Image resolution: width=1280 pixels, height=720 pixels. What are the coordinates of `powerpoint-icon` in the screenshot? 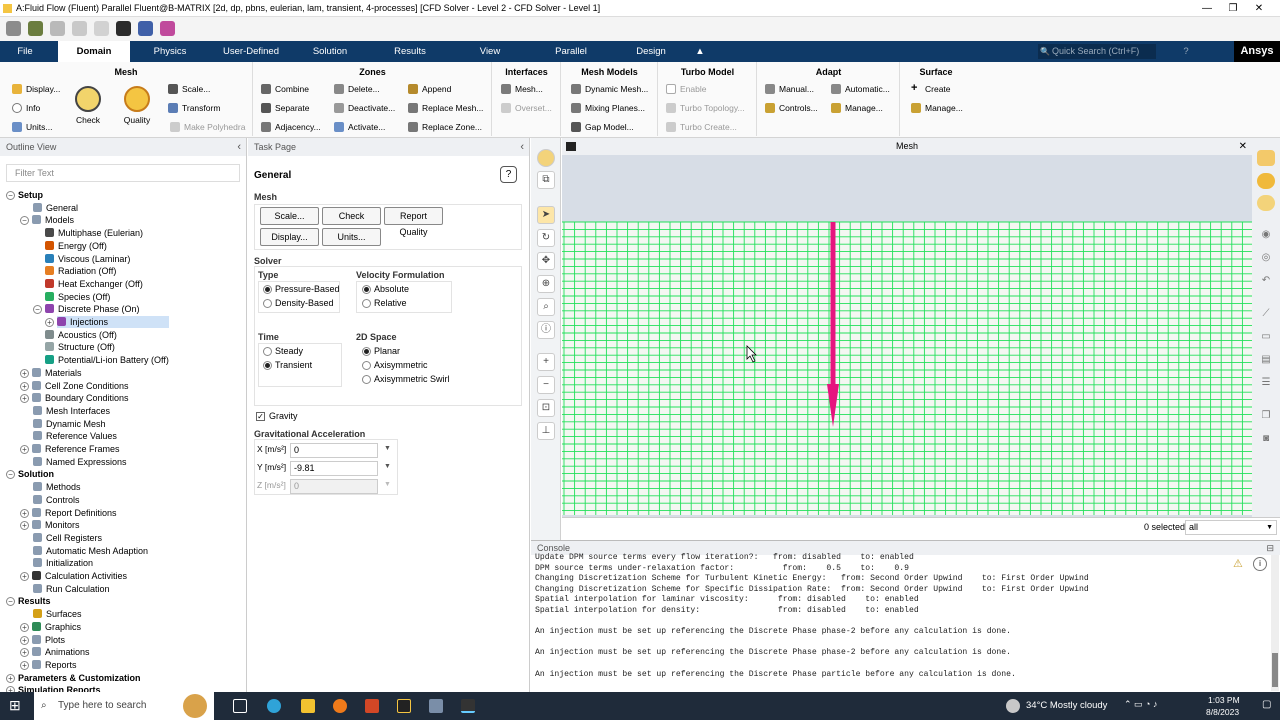 It's located at (372, 706).